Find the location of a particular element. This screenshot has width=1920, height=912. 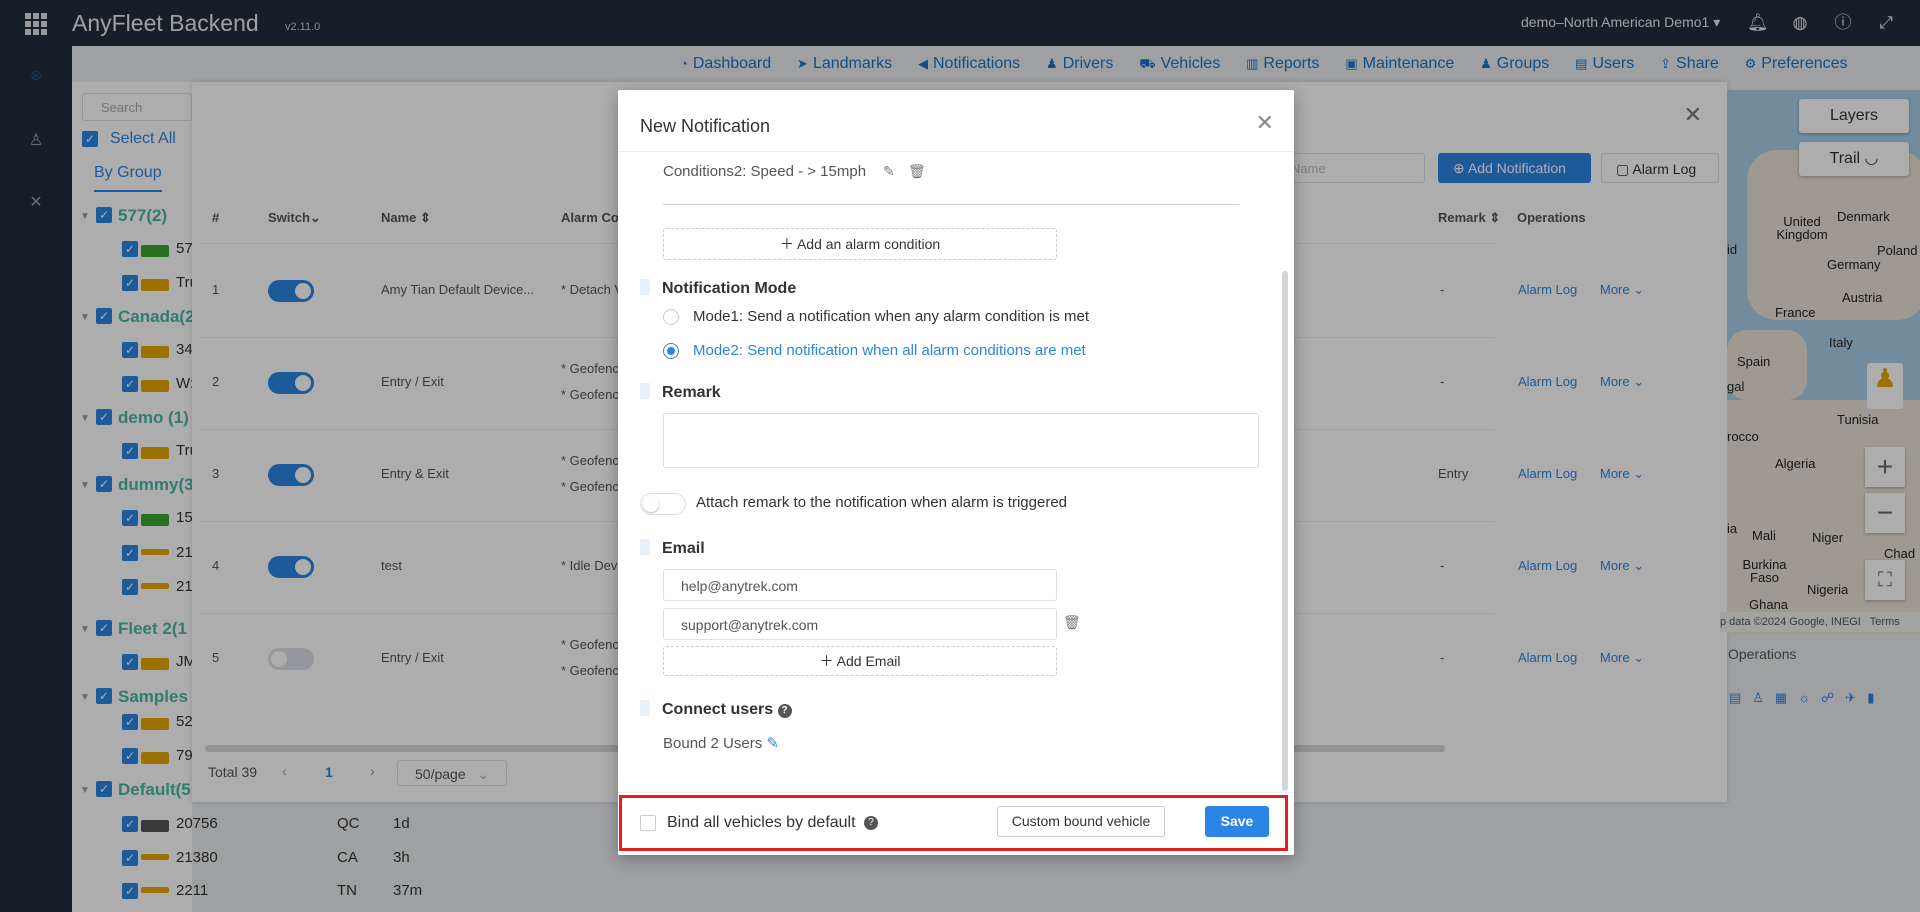

highlight-box is located at coordinates (953, 823).